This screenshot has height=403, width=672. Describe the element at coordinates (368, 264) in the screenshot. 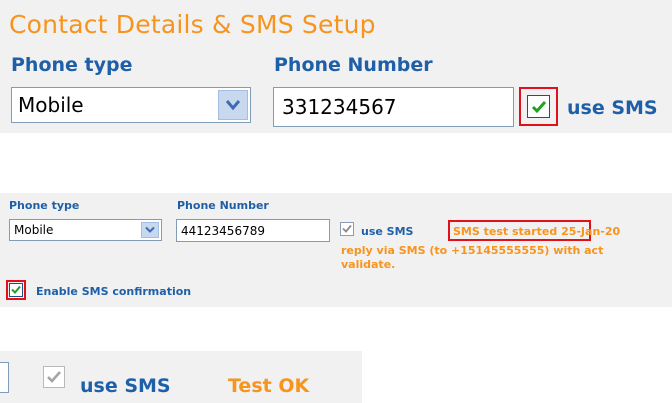

I see `sms-status-line-3: validate.` at that location.